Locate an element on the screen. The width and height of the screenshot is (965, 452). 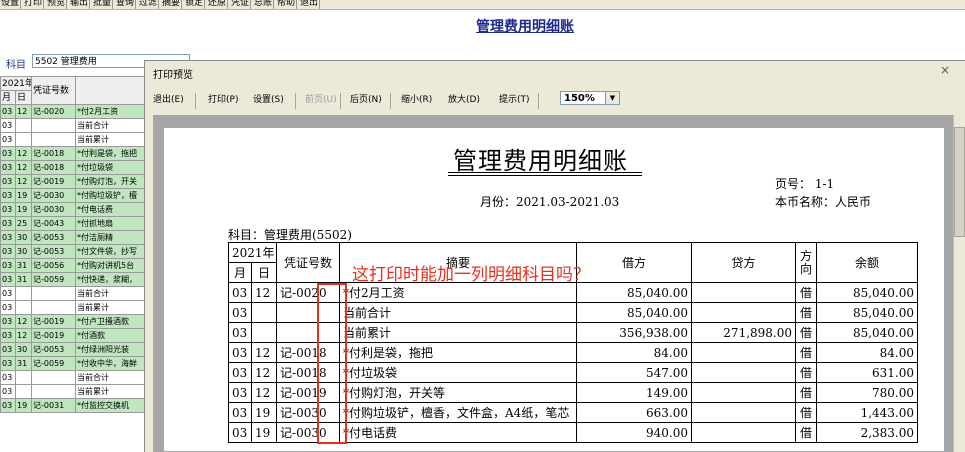
bg-cell-v: 记-0018 is located at coordinates (53, 167).